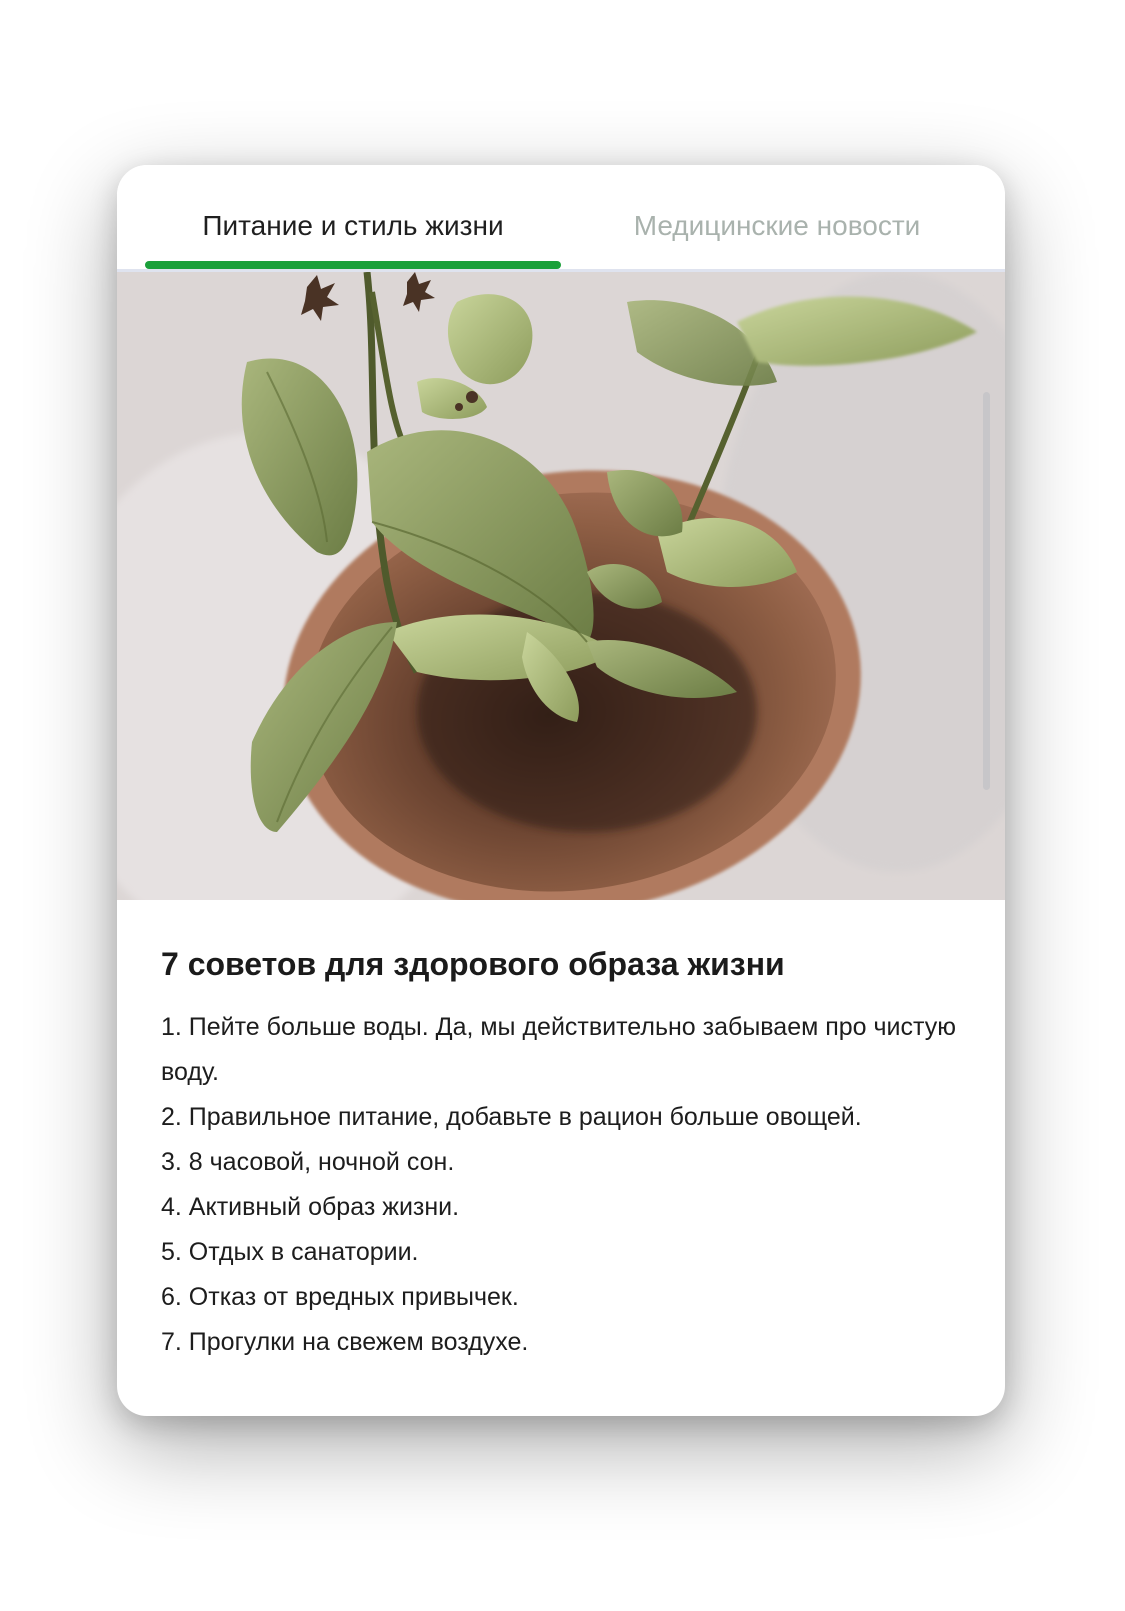  Describe the element at coordinates (353, 265) in the screenshot. I see `active-tab-indicator` at that location.